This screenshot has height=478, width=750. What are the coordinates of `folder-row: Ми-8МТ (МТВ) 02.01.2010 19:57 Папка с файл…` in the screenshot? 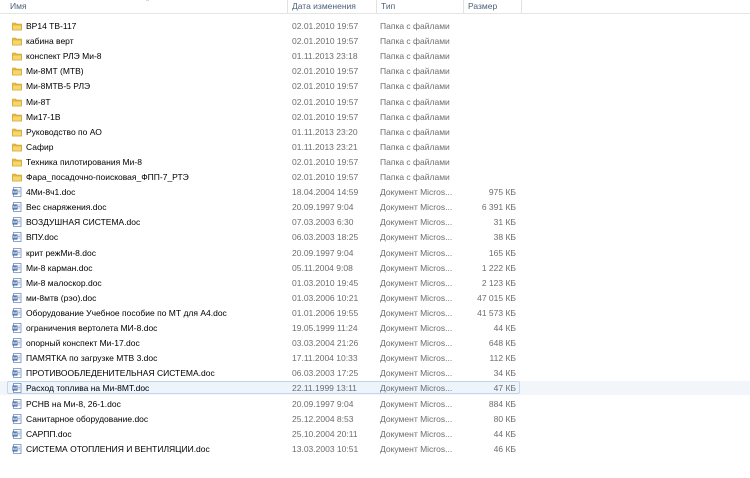 It's located at (375, 71).